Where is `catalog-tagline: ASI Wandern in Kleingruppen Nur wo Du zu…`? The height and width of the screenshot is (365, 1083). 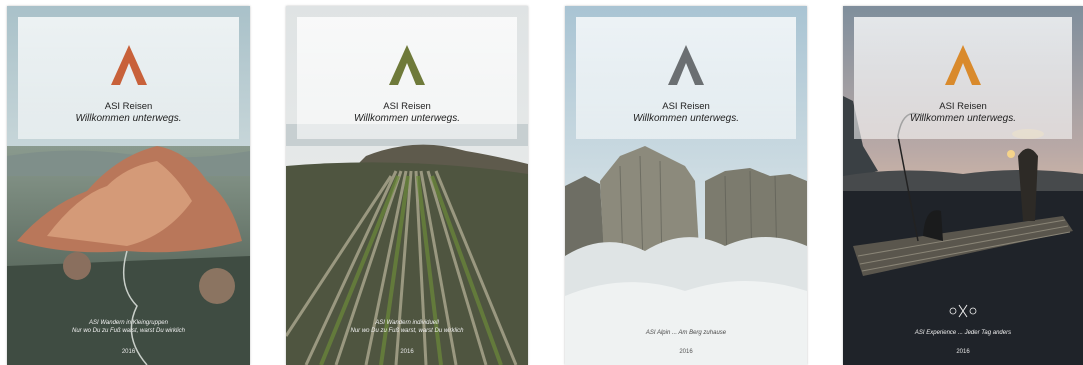
catalog-tagline: ASI Wandern in Kleingruppen Nur wo Du zu… is located at coordinates (128, 327).